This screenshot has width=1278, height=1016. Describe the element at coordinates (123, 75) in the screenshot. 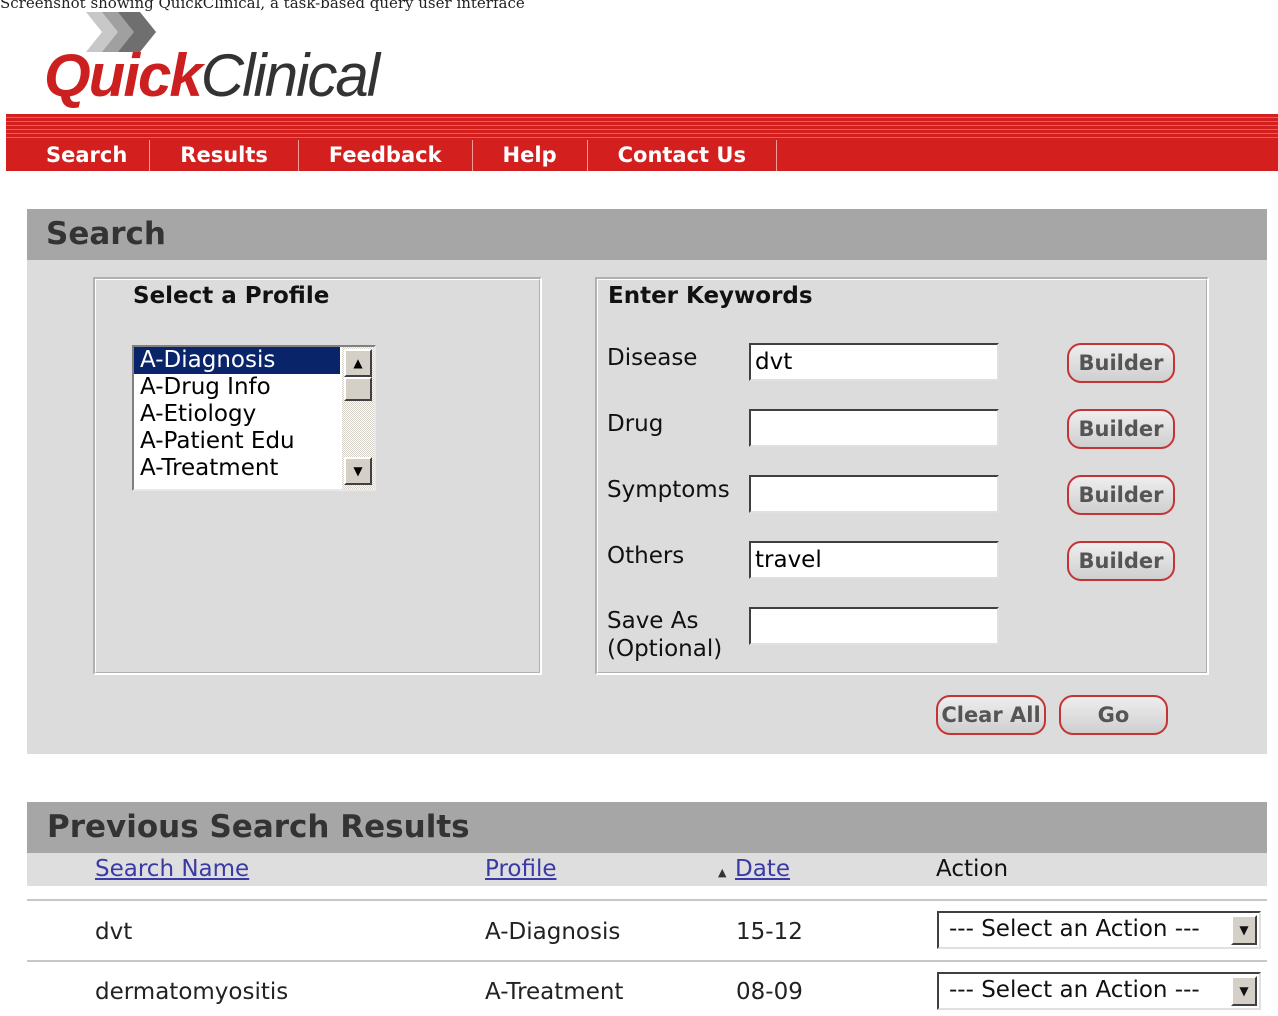

I see `logo-quick-text: Quick` at that location.